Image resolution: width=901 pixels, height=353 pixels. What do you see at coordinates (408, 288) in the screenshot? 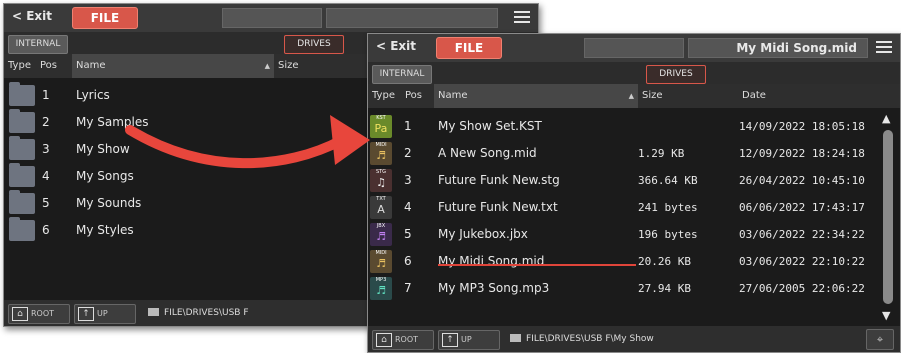
I see `item-pos: 7` at bounding box center [408, 288].